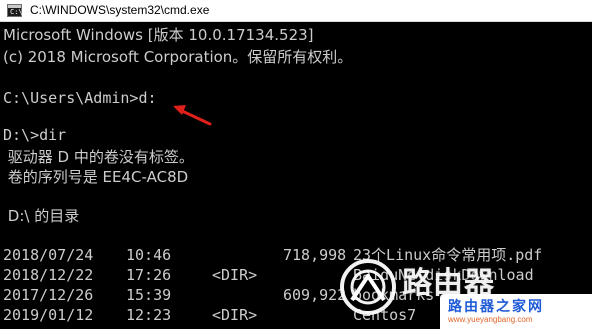 This screenshot has height=329, width=592. What do you see at coordinates (158, 35) in the screenshot?
I see `banner-line-1: Microsoft Windows [版本 10.0.17134.523]` at bounding box center [158, 35].